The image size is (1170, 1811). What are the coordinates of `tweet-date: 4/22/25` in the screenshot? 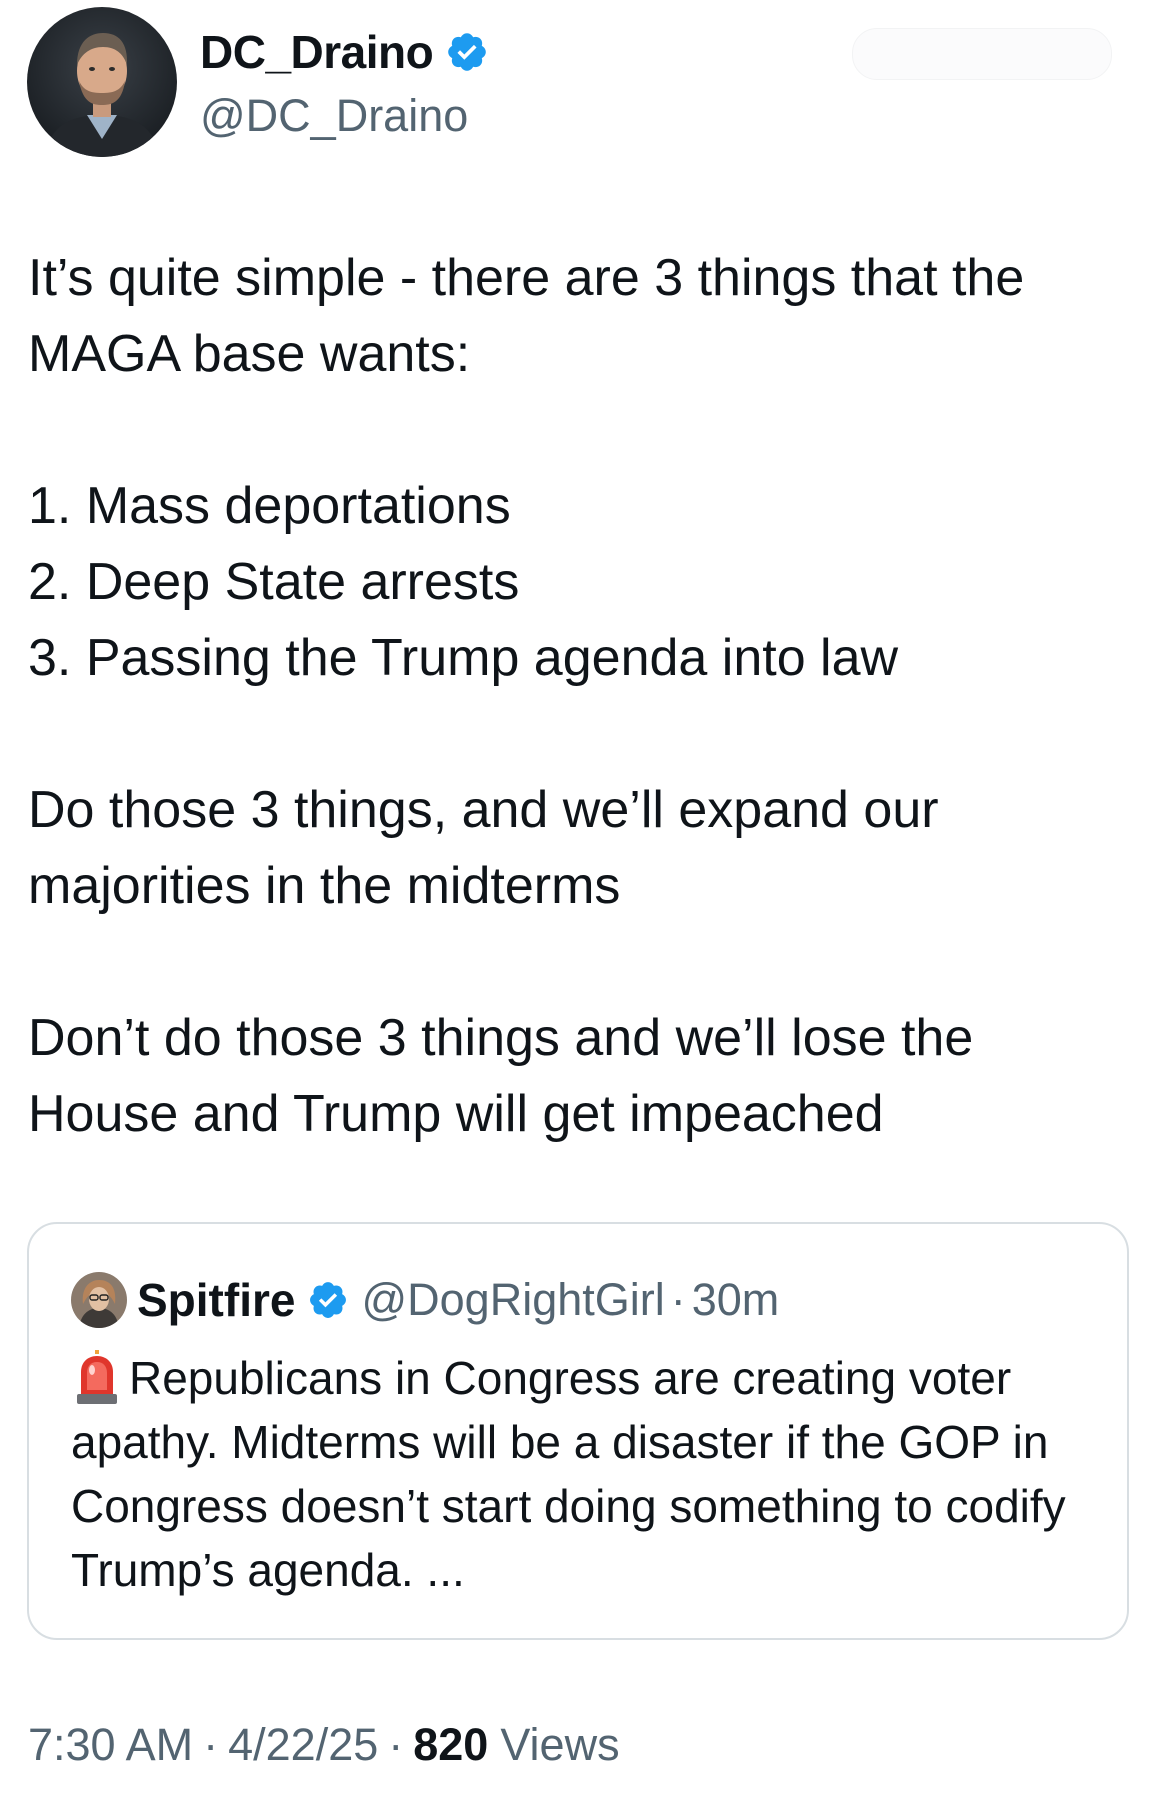 It's located at (303, 1745).